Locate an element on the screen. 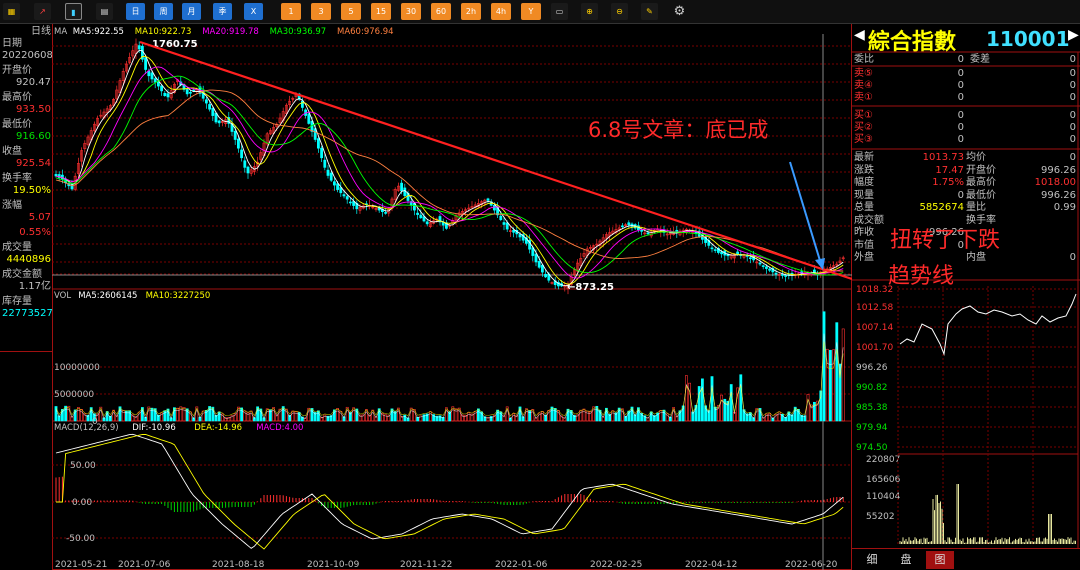 The width and height of the screenshot is (1080, 570). date-axis-label: 2022-06-20 is located at coordinates (811, 565).